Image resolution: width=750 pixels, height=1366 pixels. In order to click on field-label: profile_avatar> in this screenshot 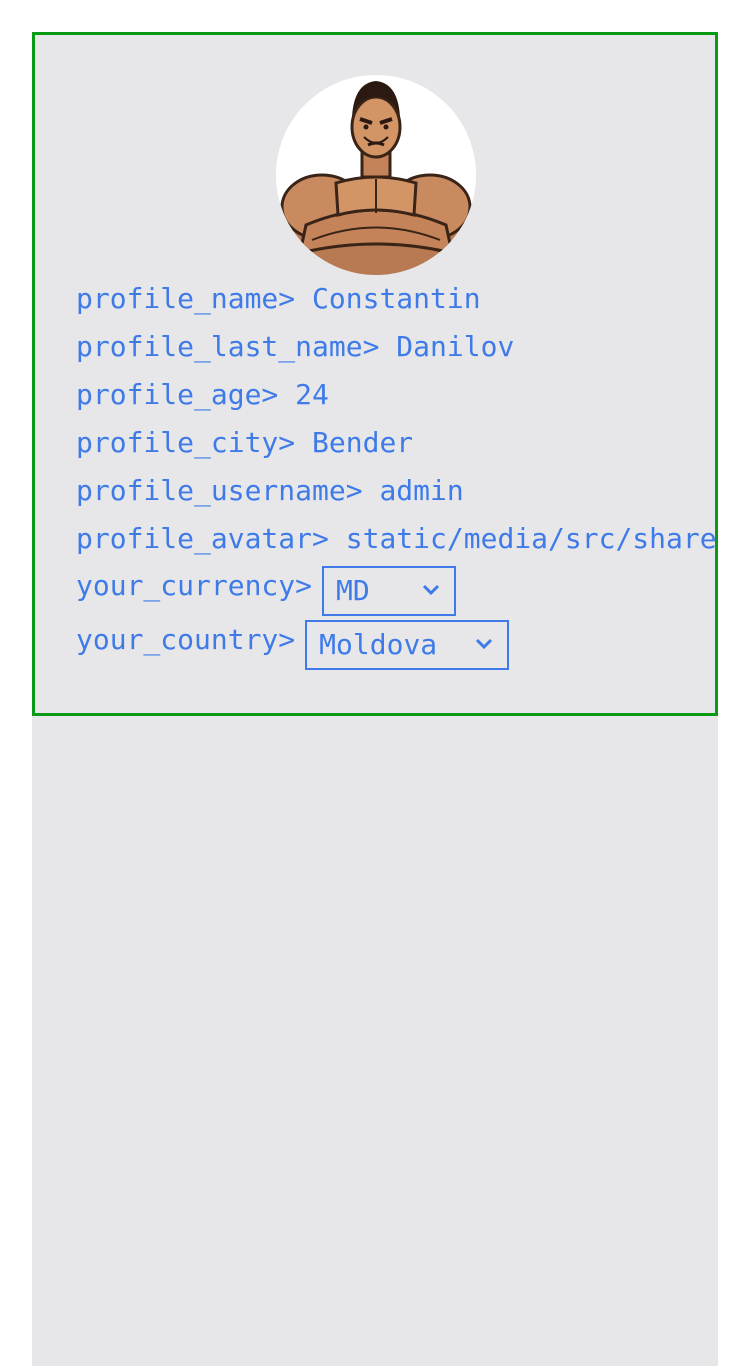, I will do `click(202, 538)`.